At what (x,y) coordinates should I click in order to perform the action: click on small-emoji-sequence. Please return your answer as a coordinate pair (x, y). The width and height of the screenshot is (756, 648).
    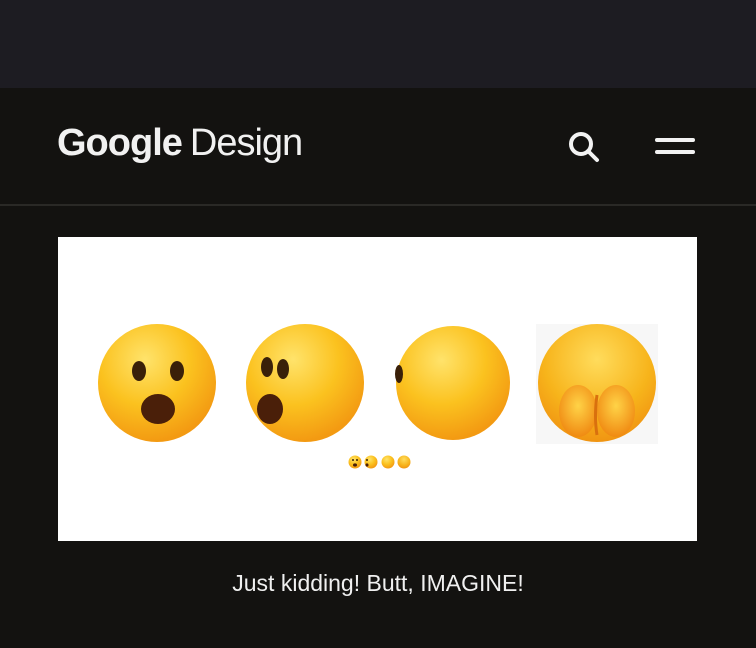
    Looking at the image, I should click on (379, 462).